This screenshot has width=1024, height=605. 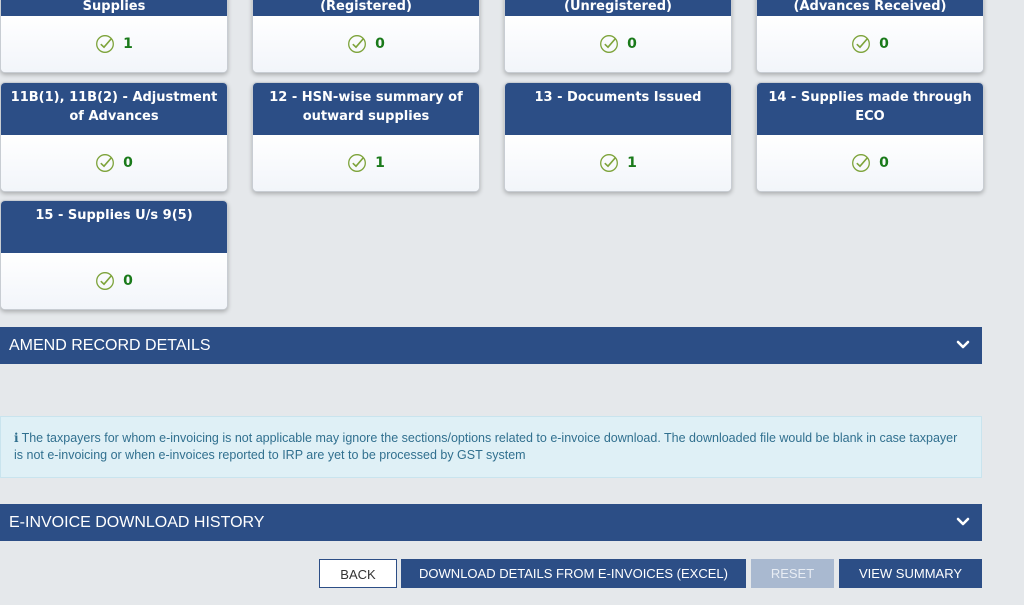 What do you see at coordinates (870, 137) in the screenshot?
I see `tile-supplies-through-eco: 14 - Supplies made through ECO 0` at bounding box center [870, 137].